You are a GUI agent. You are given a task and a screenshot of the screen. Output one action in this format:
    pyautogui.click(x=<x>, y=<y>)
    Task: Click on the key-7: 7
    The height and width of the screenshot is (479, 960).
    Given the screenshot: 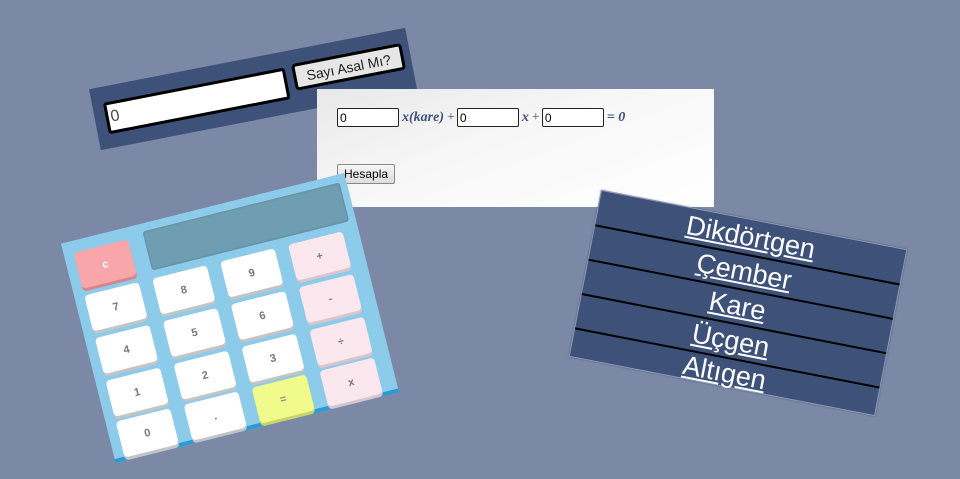 What is the action you would take?
    pyautogui.click(x=116, y=307)
    